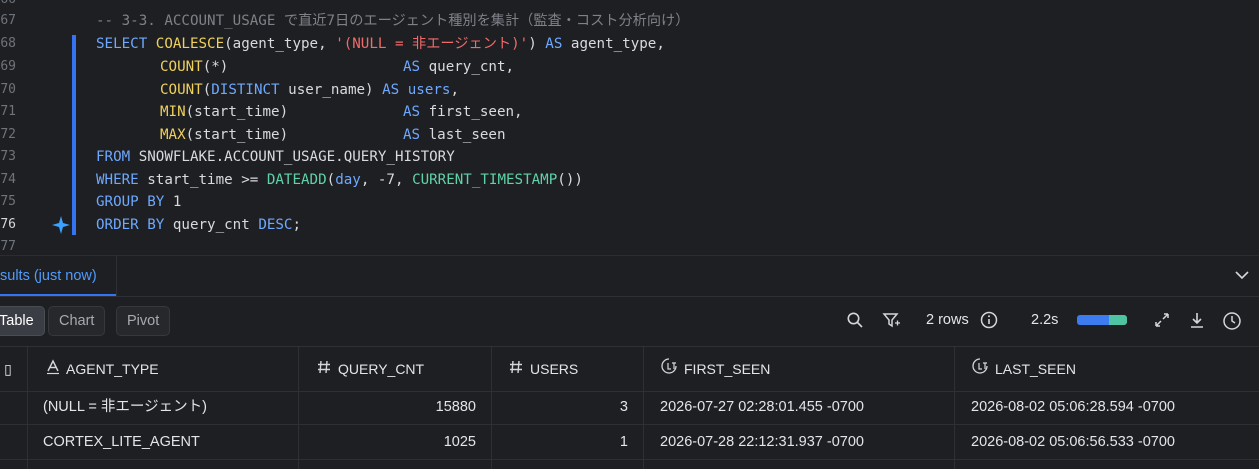 The image size is (1259, 469). I want to click on results-toolbar: Table Chart Pivot 2 rows 2.2s, so click(629, 320).